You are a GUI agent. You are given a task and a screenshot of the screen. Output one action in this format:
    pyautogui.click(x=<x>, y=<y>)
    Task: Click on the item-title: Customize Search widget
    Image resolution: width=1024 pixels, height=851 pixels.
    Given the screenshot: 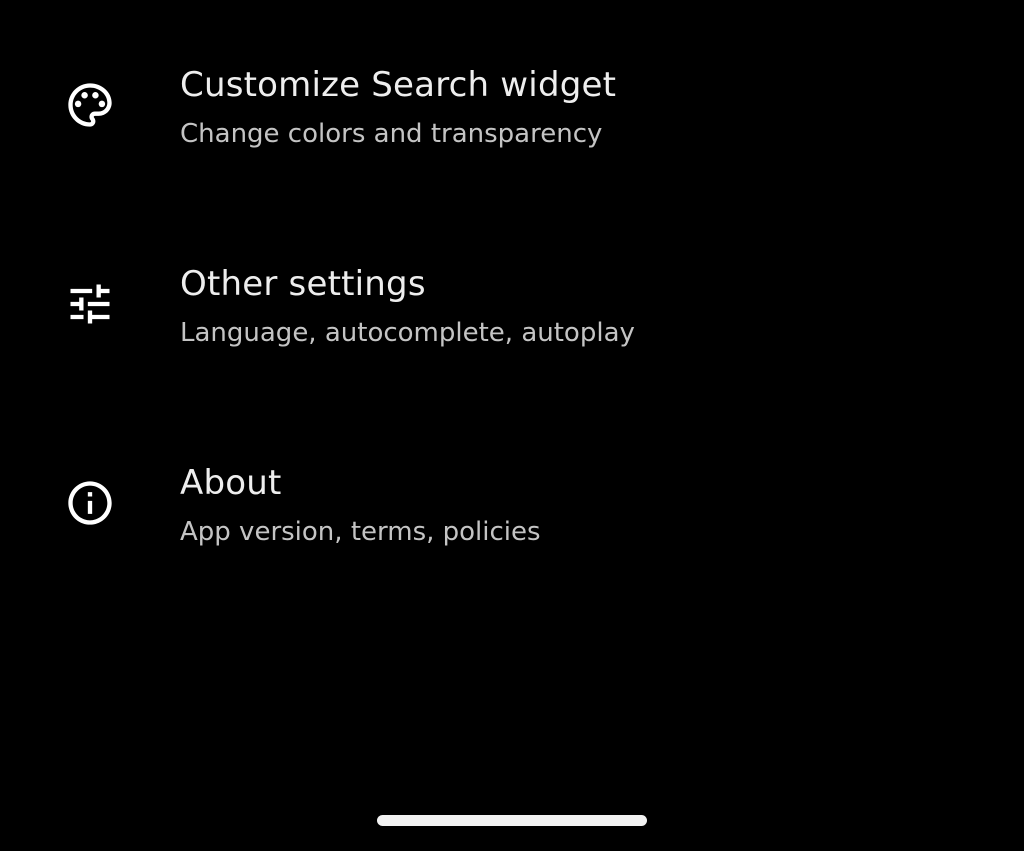 What is the action you would take?
    pyautogui.click(x=398, y=85)
    